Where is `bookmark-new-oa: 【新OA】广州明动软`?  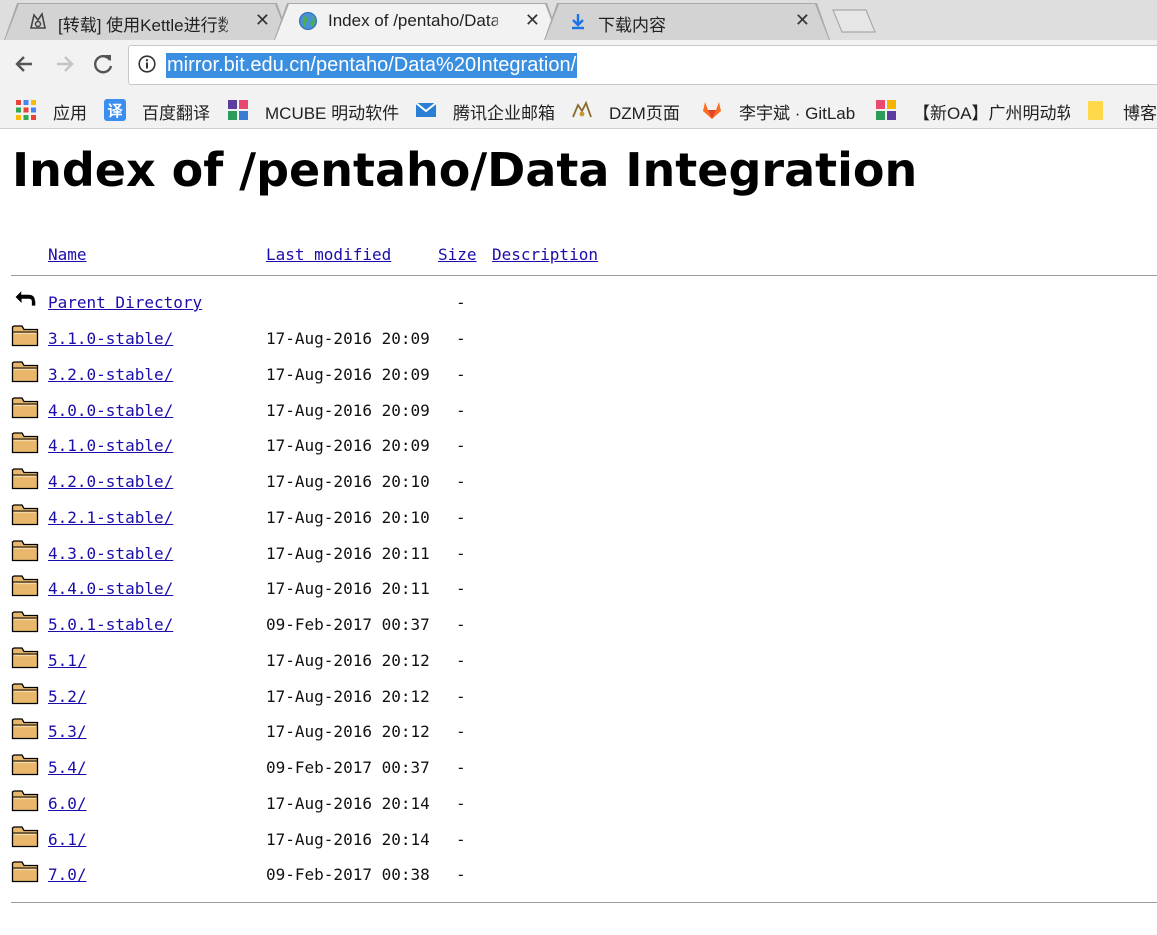 bookmark-new-oa: 【新OA】广州明动软 is located at coordinates (972, 110).